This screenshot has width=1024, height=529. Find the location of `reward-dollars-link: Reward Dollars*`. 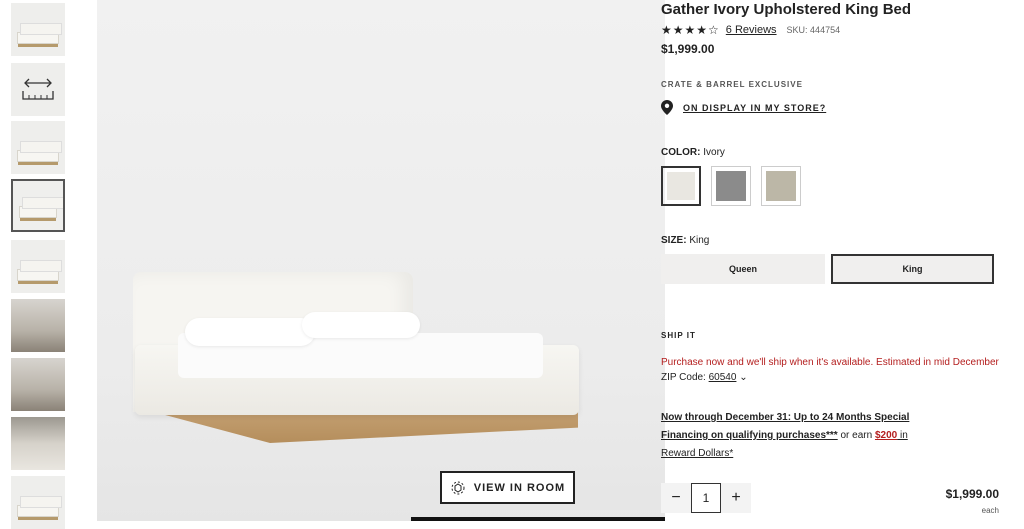

reward-dollars-link: Reward Dollars* is located at coordinates (697, 453).